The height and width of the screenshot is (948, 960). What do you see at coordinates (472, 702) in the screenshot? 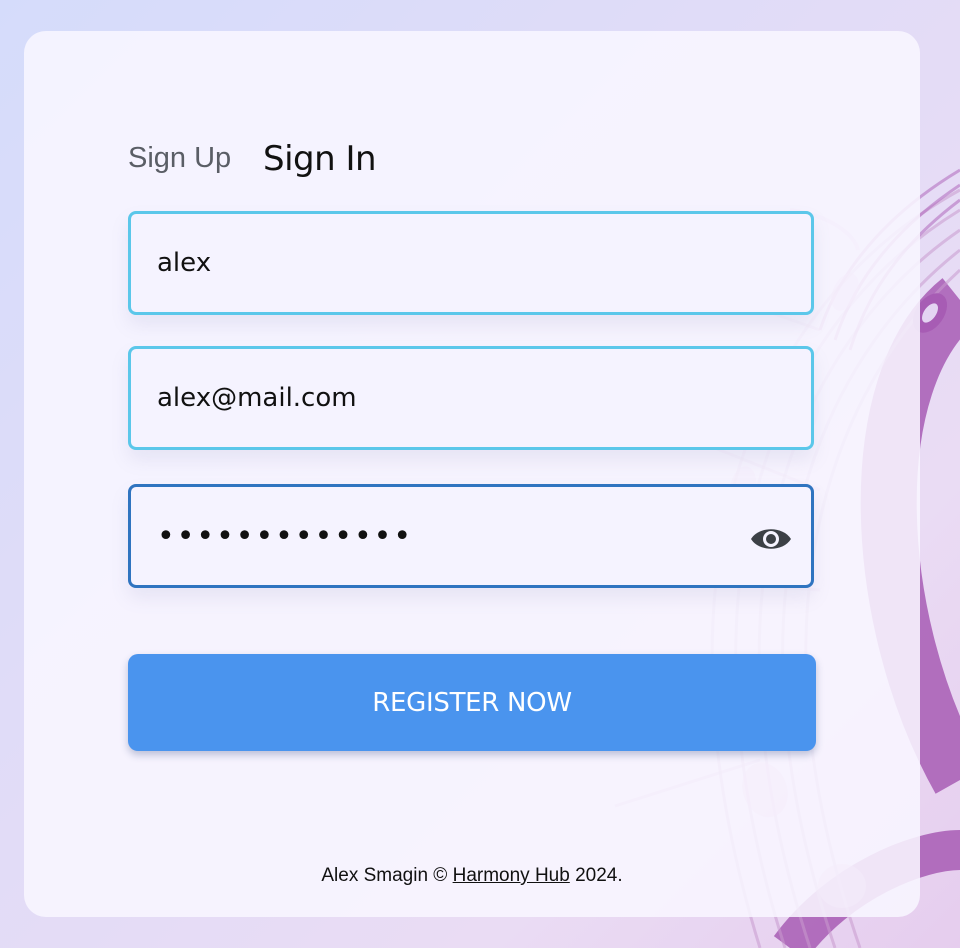
I see `register-button: REGISTER NOW` at bounding box center [472, 702].